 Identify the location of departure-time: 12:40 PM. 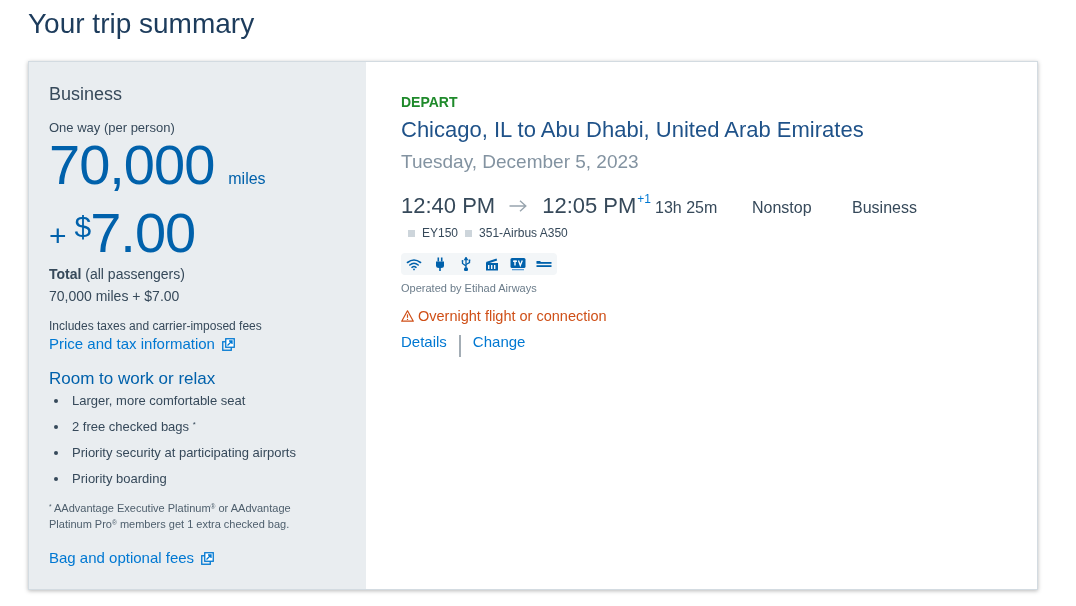
(448, 206).